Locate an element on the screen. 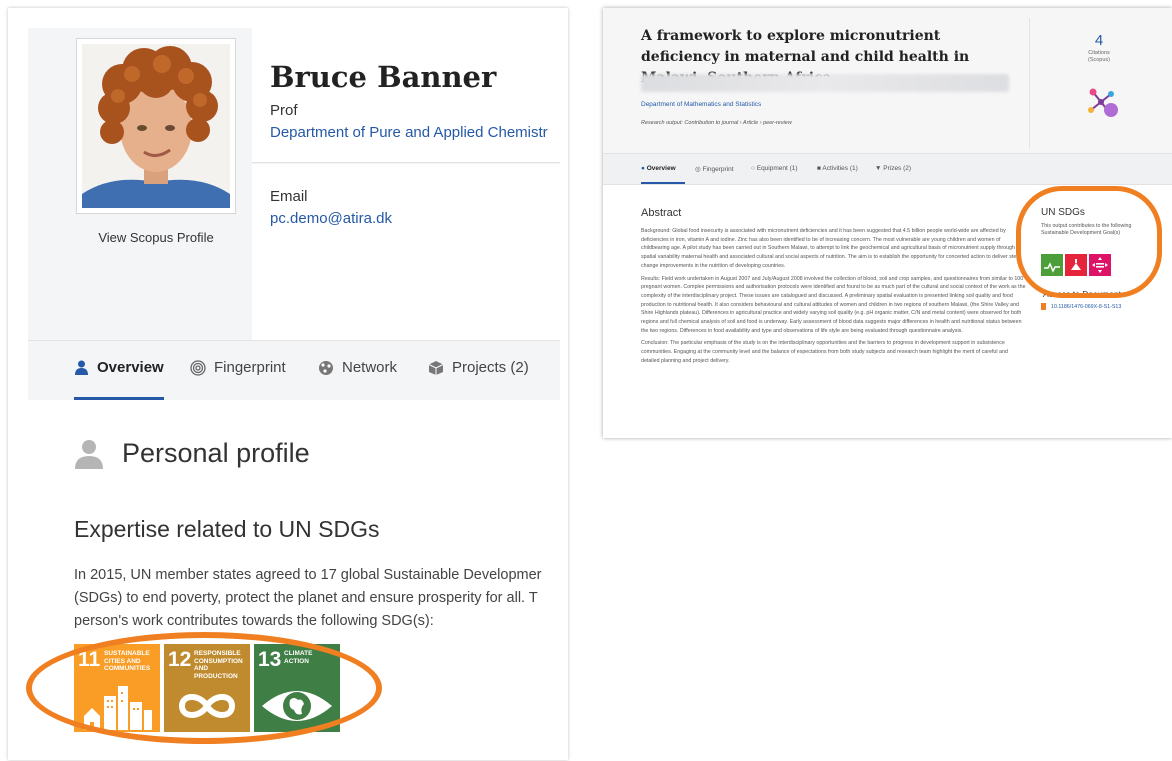 The height and width of the screenshot is (761, 1172). email-section: Email pc.demo@atira.dk is located at coordinates (406, 252).